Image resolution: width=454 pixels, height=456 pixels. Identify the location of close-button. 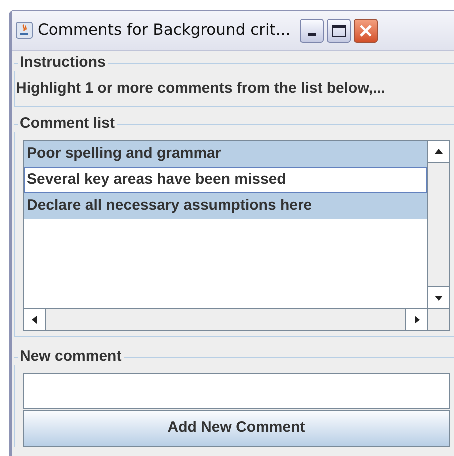
(366, 30).